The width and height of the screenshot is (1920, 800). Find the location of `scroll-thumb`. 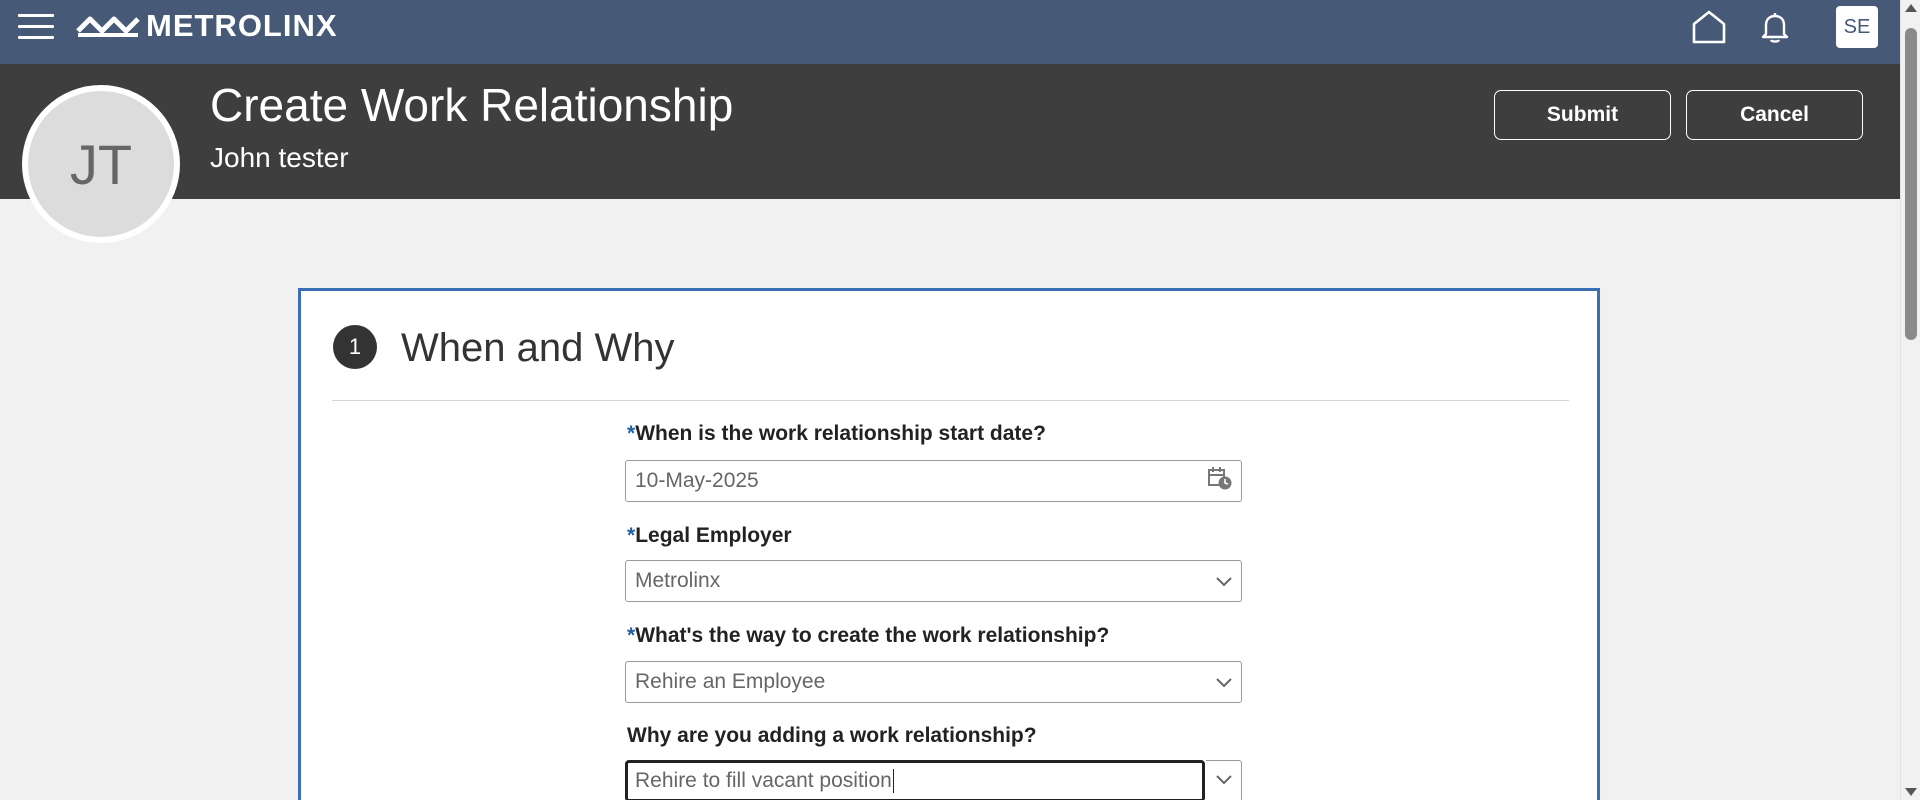

scroll-thumb is located at coordinates (1911, 184).